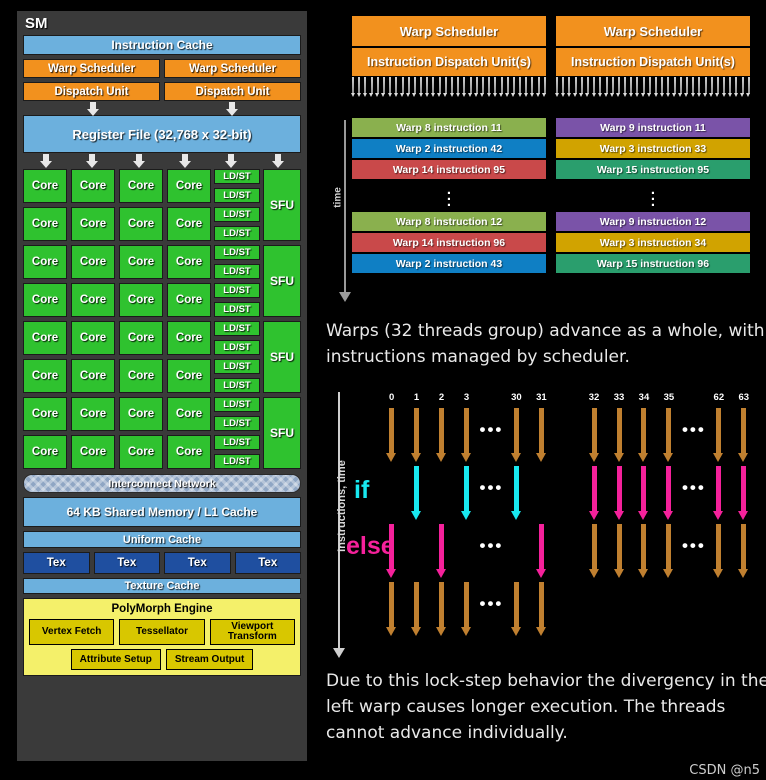 This screenshot has height=780, width=766. Describe the element at coordinates (653, 62) in the screenshot. I see `instruction-dispatch-unit-box-1: Instruction Dispatch Unit(s)` at that location.